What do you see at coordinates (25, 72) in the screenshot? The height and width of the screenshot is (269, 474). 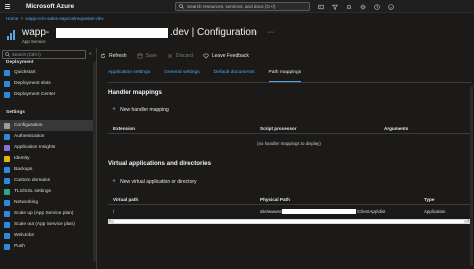 I see `sidebar-item-label: Quickstart` at bounding box center [25, 72].